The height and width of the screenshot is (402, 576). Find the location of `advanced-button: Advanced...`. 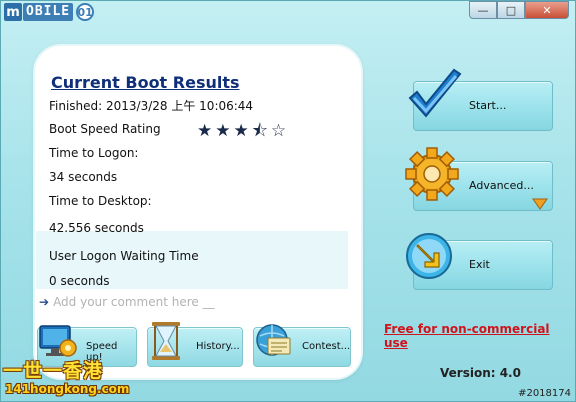

advanced-button: Advanced... is located at coordinates (479, 179).